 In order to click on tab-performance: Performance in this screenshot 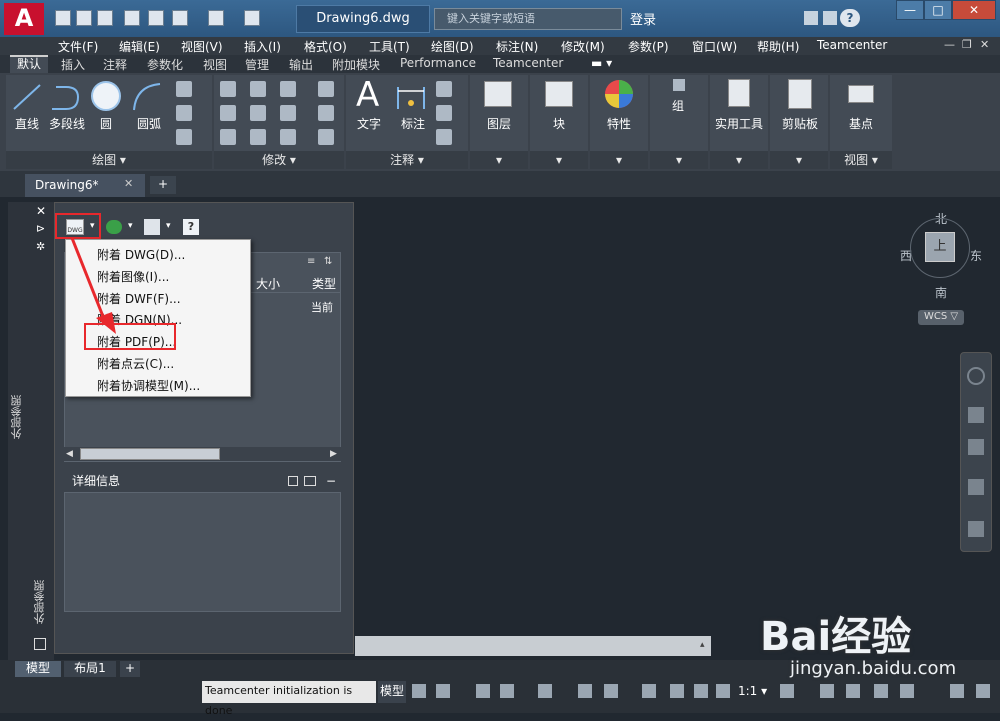, I will do `click(438, 63)`.